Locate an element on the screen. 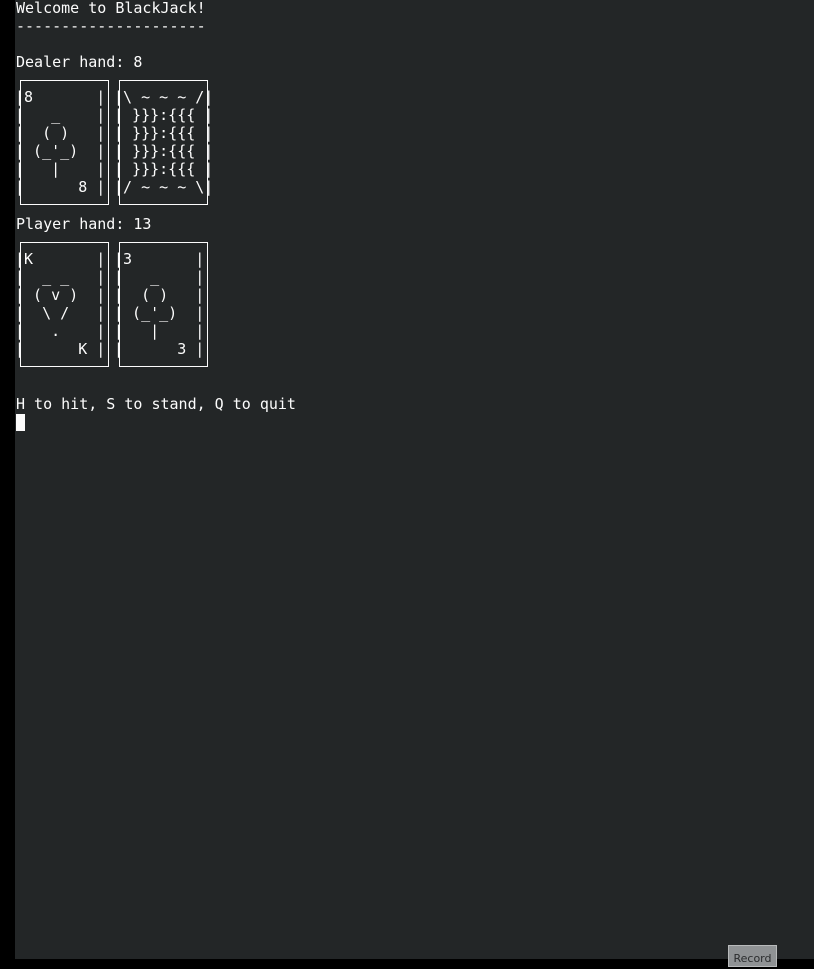 Image resolution: width=814 pixels, height=969 pixels. dealer-card-1: |8 | | _ | | ( ) | | (_'_) | | | | | 8 | is located at coordinates (62, 142).